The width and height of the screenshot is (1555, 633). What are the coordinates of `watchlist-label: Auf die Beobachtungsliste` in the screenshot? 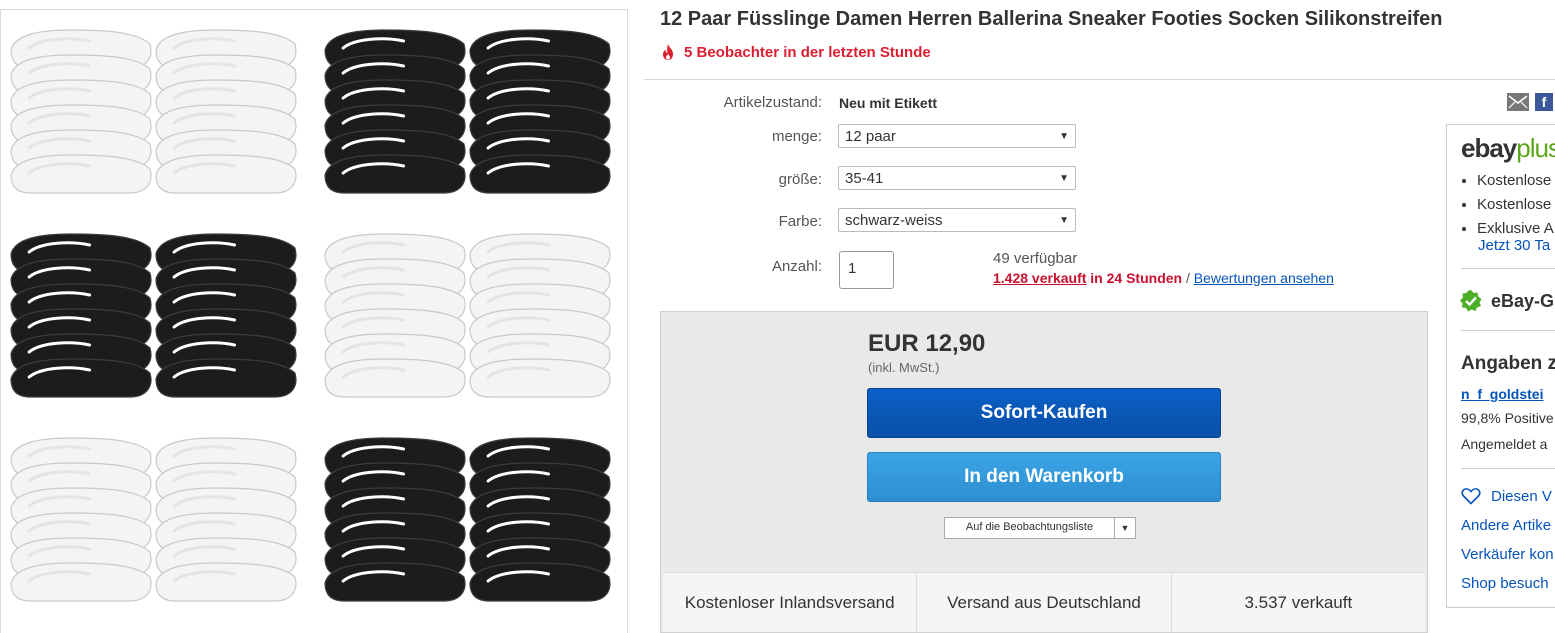 It's located at (1030, 528).